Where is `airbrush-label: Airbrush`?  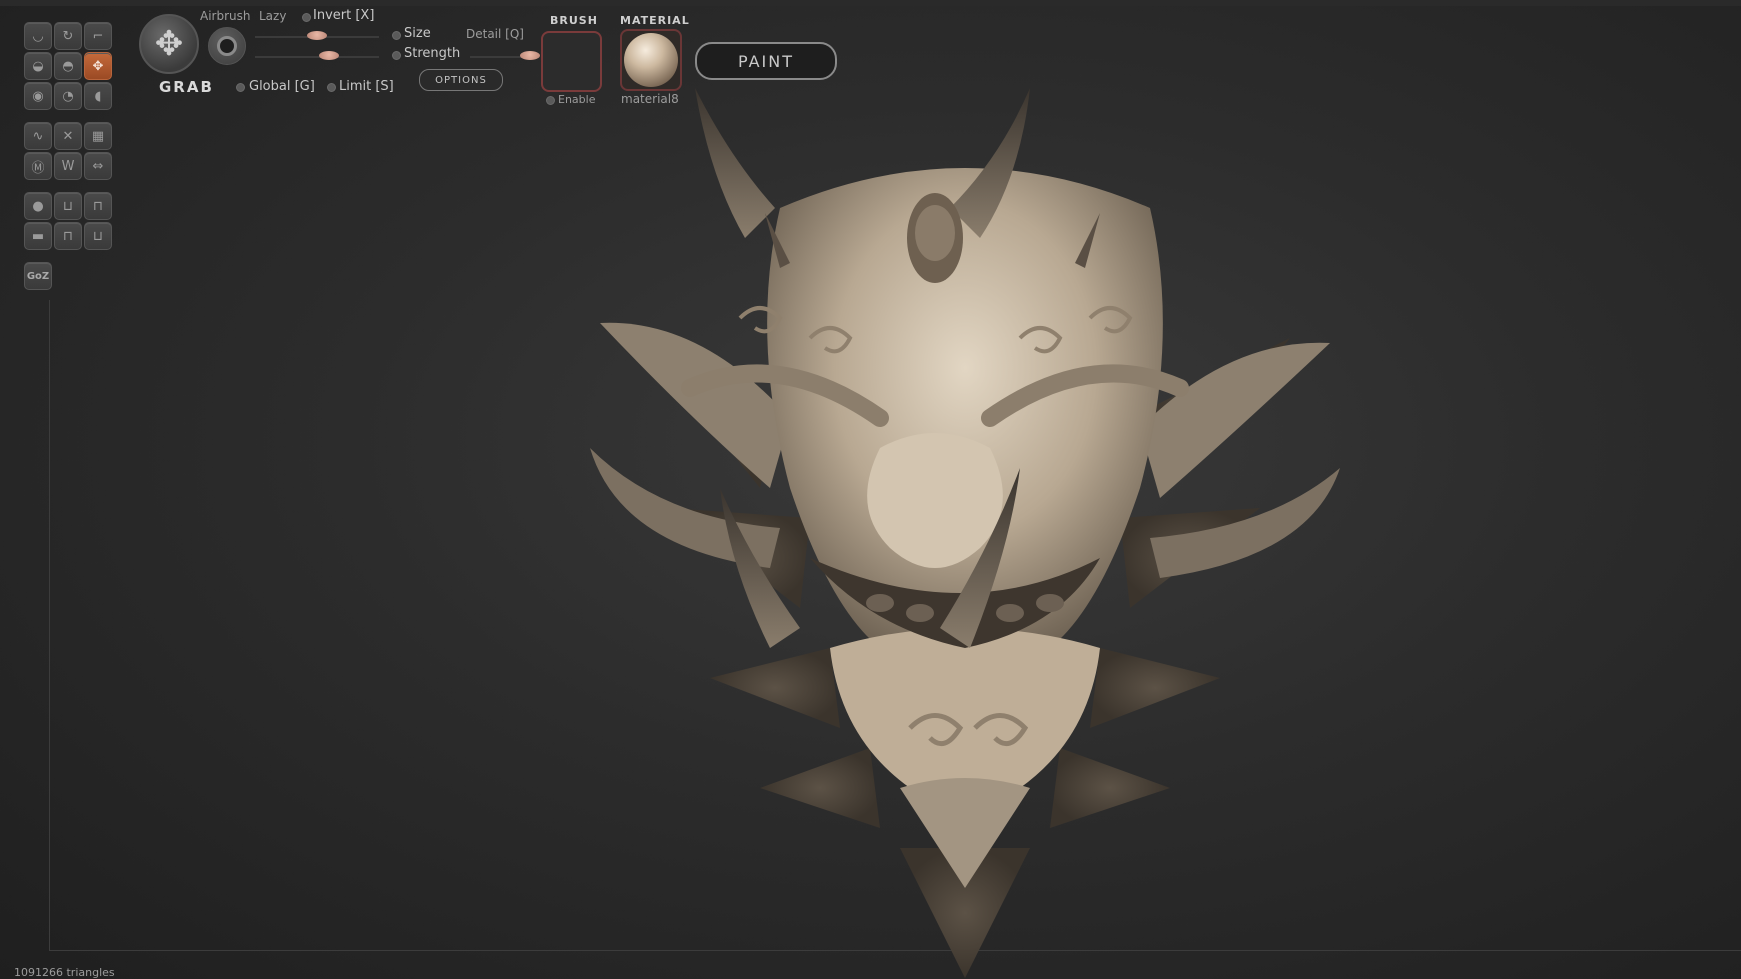
airbrush-label: Airbrush is located at coordinates (225, 16).